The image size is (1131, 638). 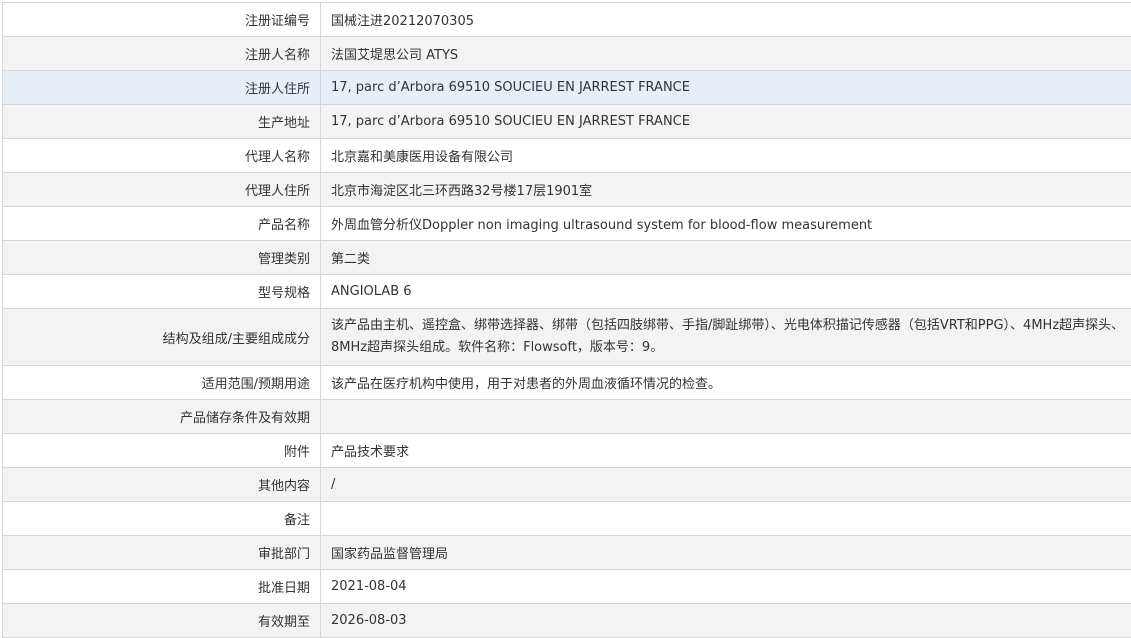 What do you see at coordinates (726, 54) in the screenshot?
I see `field-value: 法国艾堤思公司 ATYS` at bounding box center [726, 54].